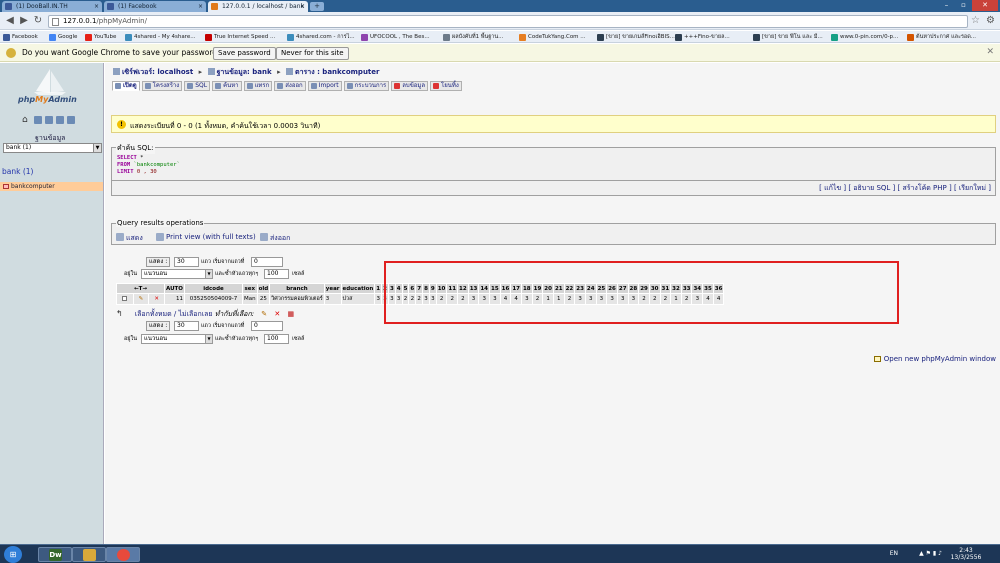  Describe the element at coordinates (17, 171) in the screenshot. I see `database-link: bank (1)` at that location.